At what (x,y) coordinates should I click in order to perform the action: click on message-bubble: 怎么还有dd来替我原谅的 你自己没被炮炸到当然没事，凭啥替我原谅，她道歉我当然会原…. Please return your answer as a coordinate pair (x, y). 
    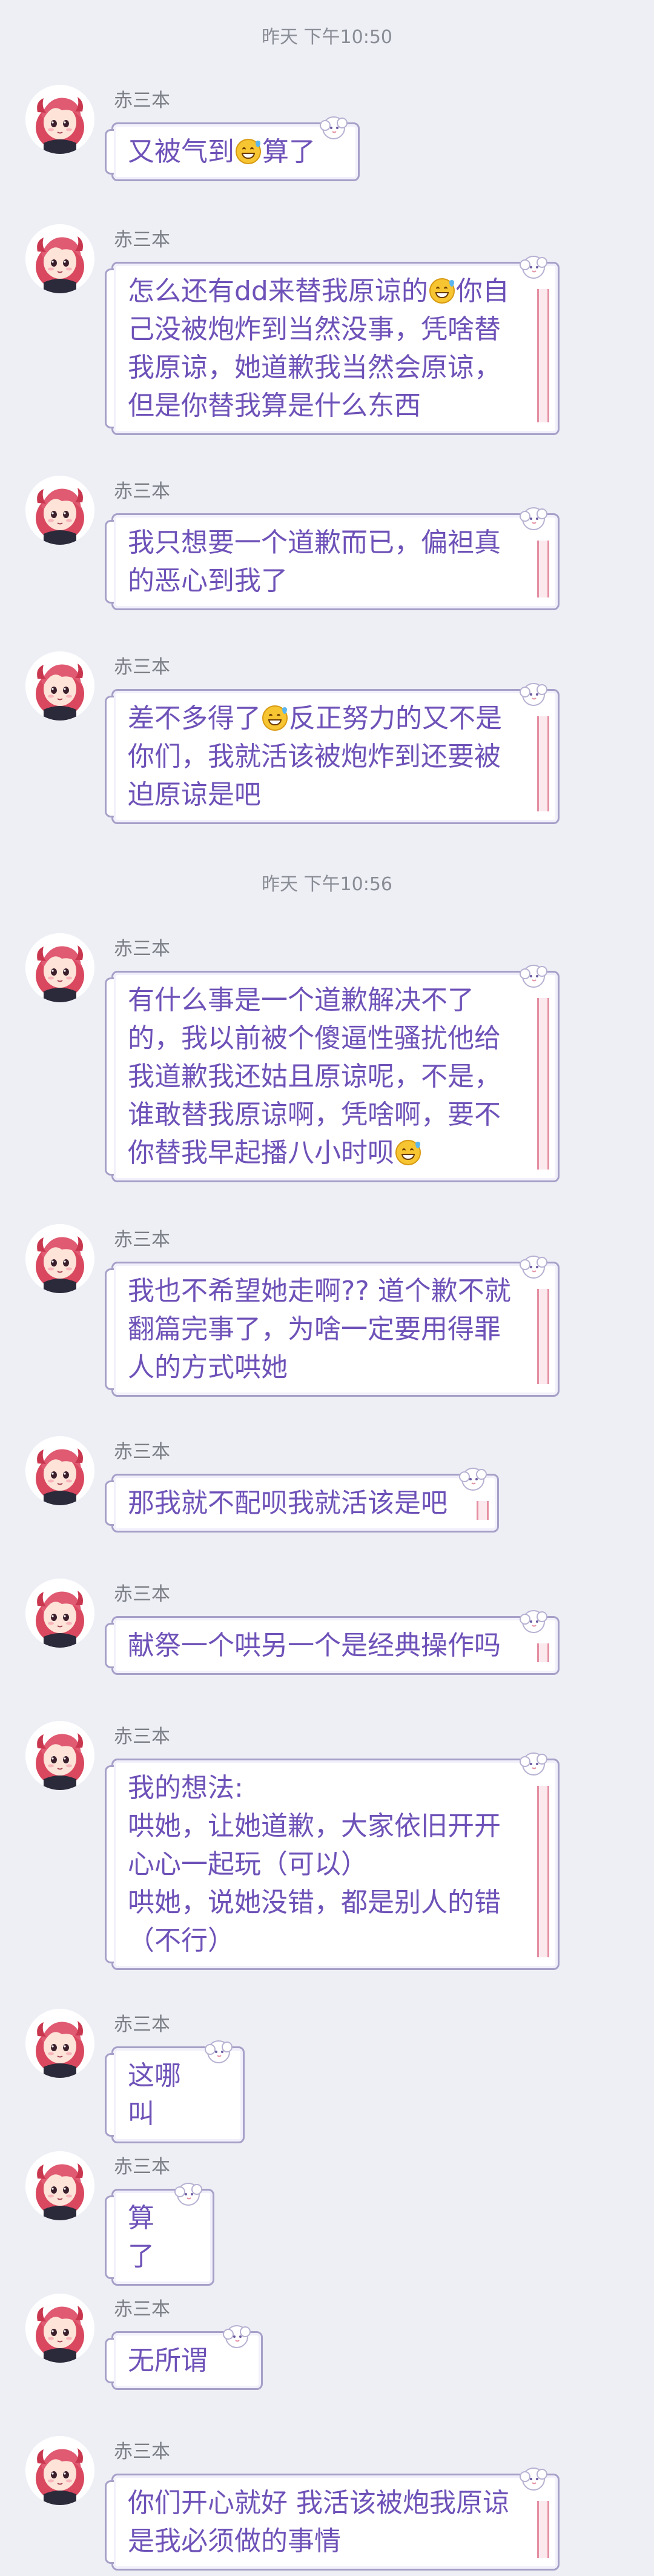
    Looking at the image, I should click on (332, 345).